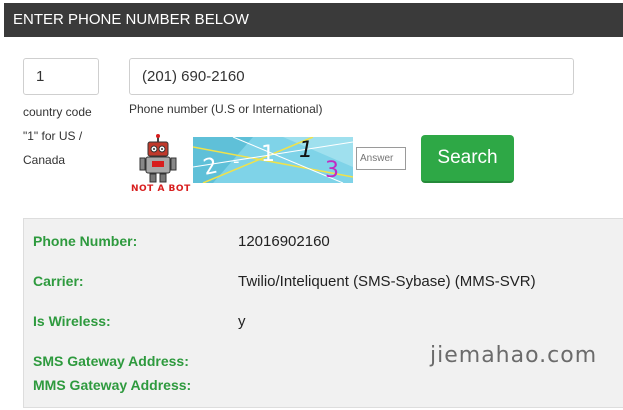  Describe the element at coordinates (351, 76) in the screenshot. I see `phone-number-input` at that location.